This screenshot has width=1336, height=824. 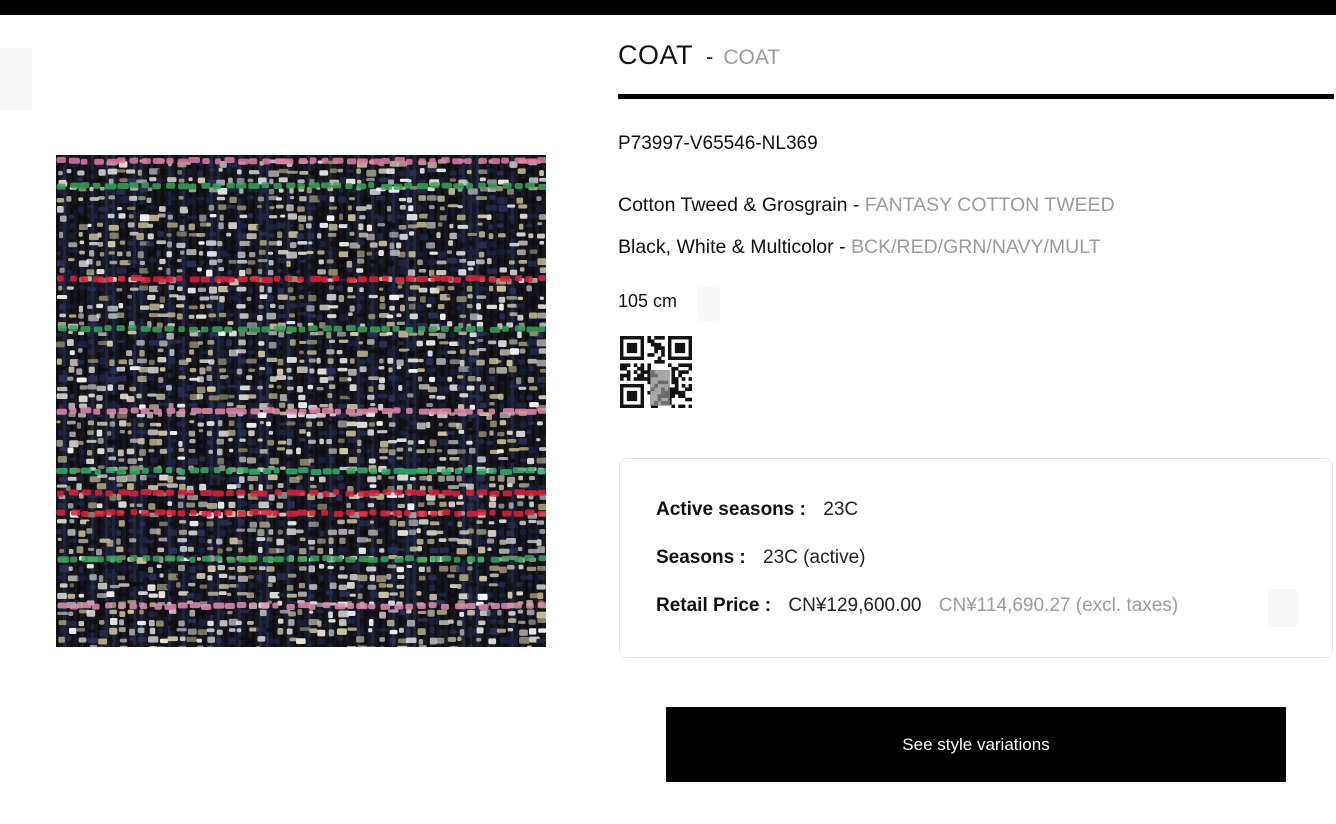 I want to click on qr-code-icon, so click(x=656, y=372).